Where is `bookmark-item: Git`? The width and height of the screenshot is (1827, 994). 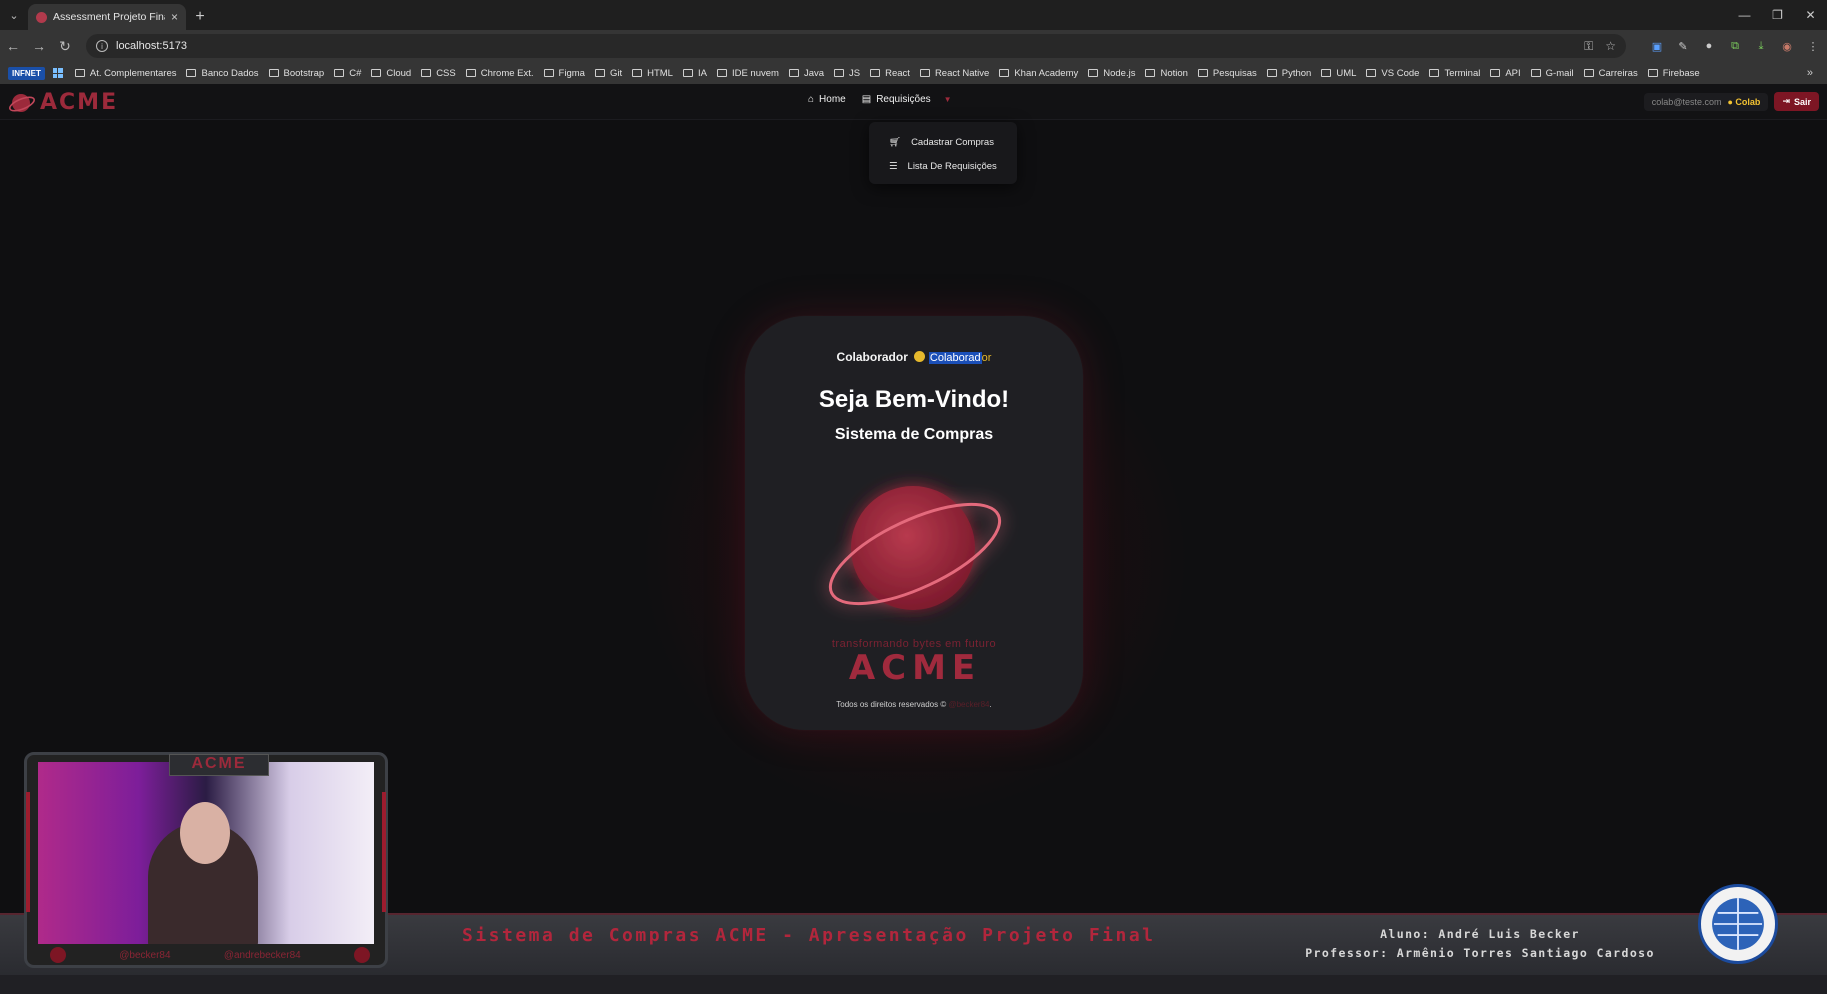
bookmark-item: Git is located at coordinates (608, 73).